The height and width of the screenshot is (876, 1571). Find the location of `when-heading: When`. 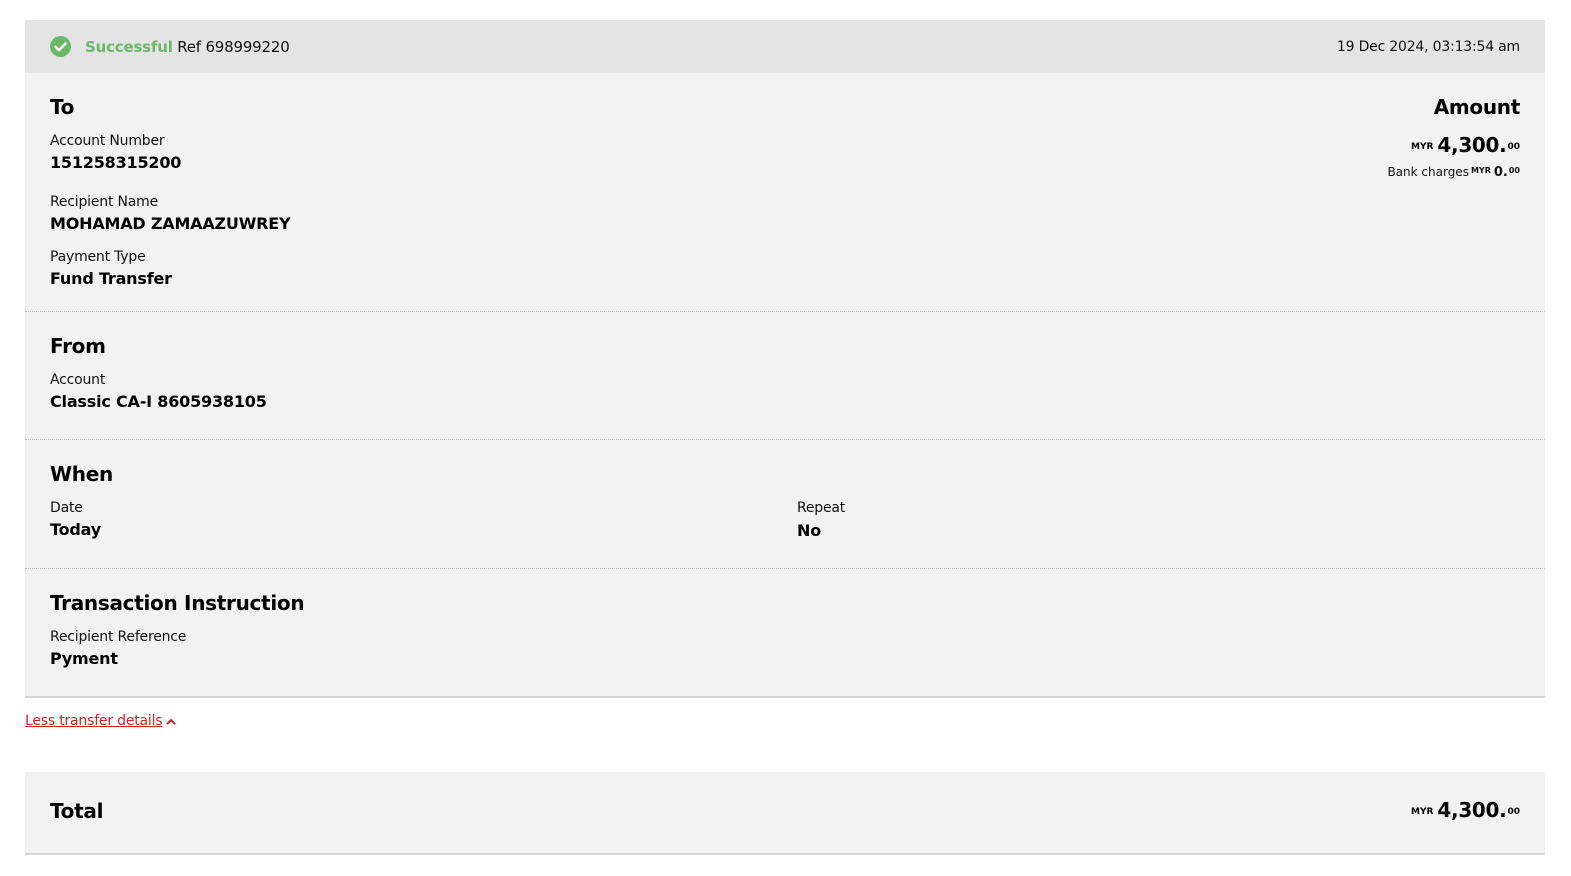

when-heading: When is located at coordinates (81, 474).